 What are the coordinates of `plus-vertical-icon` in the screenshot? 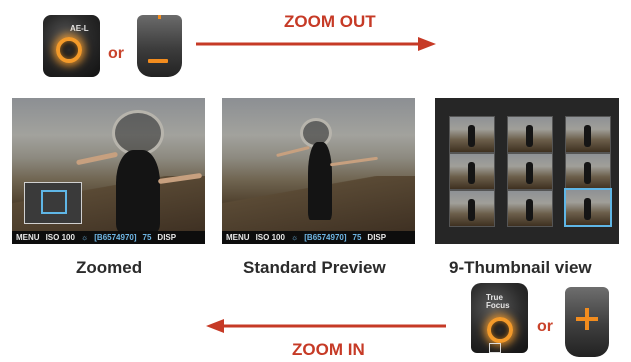 It's located at (587, 319).